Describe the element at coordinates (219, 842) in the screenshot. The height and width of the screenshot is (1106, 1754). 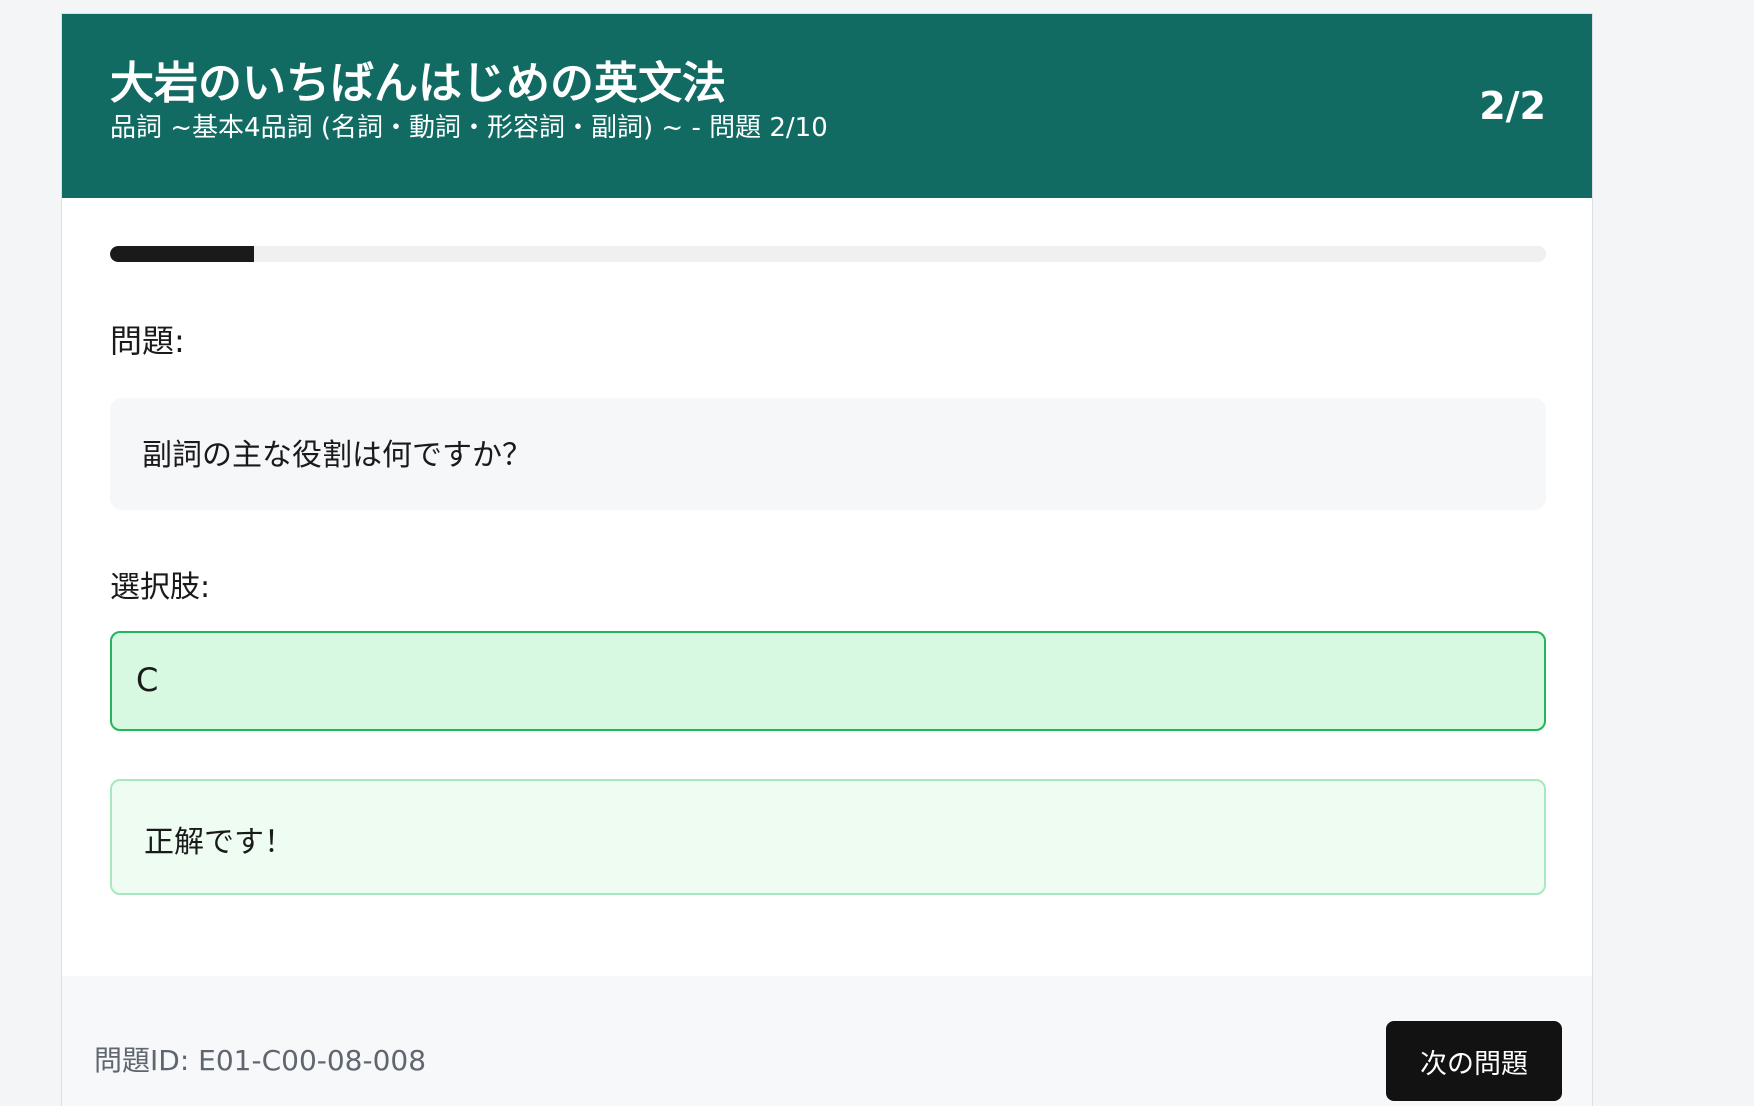
I see `feedback-text: 正解です！` at that location.